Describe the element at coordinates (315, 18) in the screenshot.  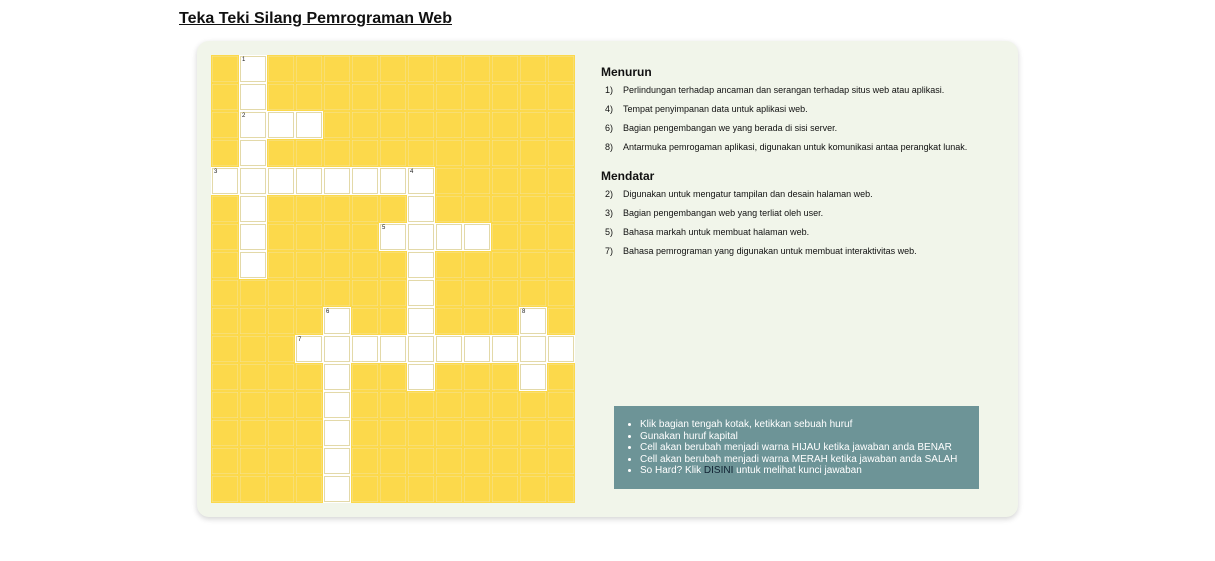
I see `page-title: Teka Teki Silang Pemrograman Web` at that location.